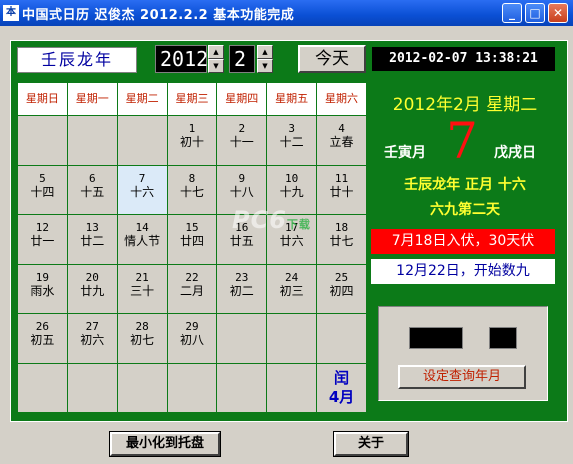  I want to click on day-cell: 4 立春, so click(341, 140).